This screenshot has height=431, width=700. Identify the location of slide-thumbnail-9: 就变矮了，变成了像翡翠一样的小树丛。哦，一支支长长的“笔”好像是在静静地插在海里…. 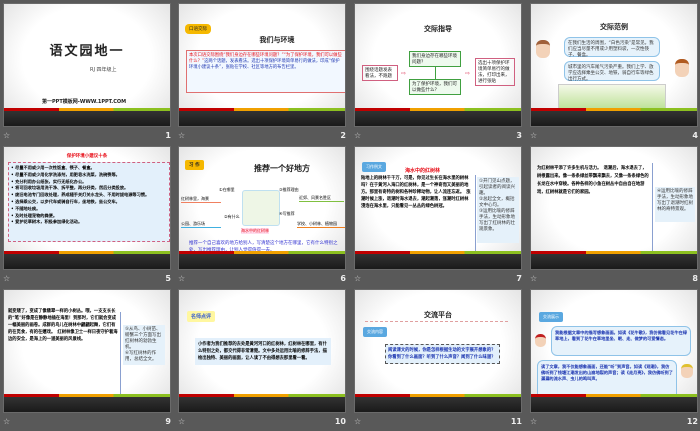
(87, 351).